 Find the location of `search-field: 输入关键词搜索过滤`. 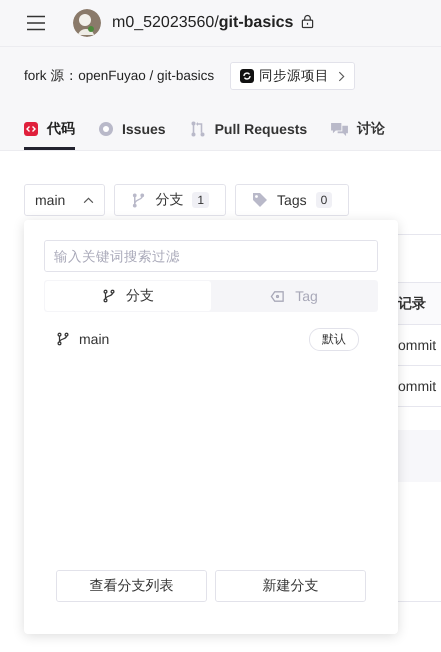

search-field: 输入关键词搜索过滤 is located at coordinates (211, 256).